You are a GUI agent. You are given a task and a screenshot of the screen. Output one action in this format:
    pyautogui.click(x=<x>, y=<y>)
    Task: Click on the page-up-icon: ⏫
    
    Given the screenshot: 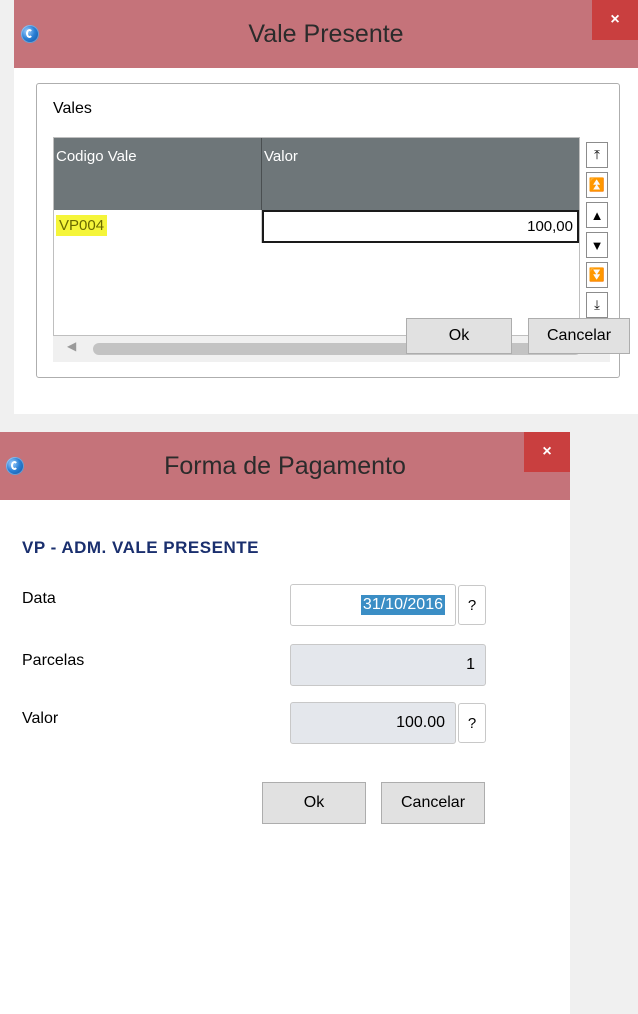 What is the action you would take?
    pyautogui.click(x=597, y=185)
    